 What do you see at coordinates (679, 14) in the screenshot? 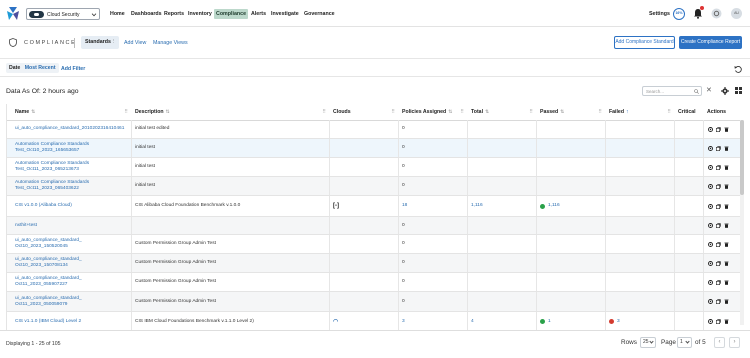
I see `progress-badge: 16%` at bounding box center [679, 14].